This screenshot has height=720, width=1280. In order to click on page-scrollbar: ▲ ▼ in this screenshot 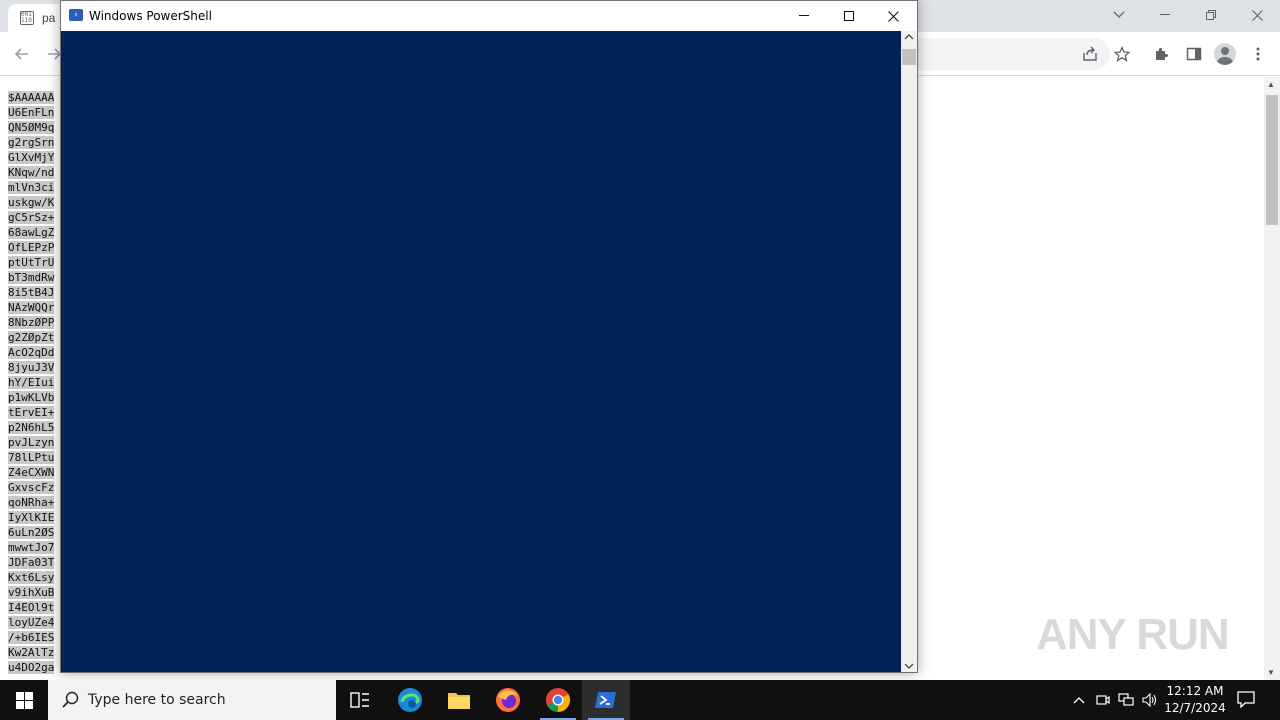, I will do `click(1272, 378)`.